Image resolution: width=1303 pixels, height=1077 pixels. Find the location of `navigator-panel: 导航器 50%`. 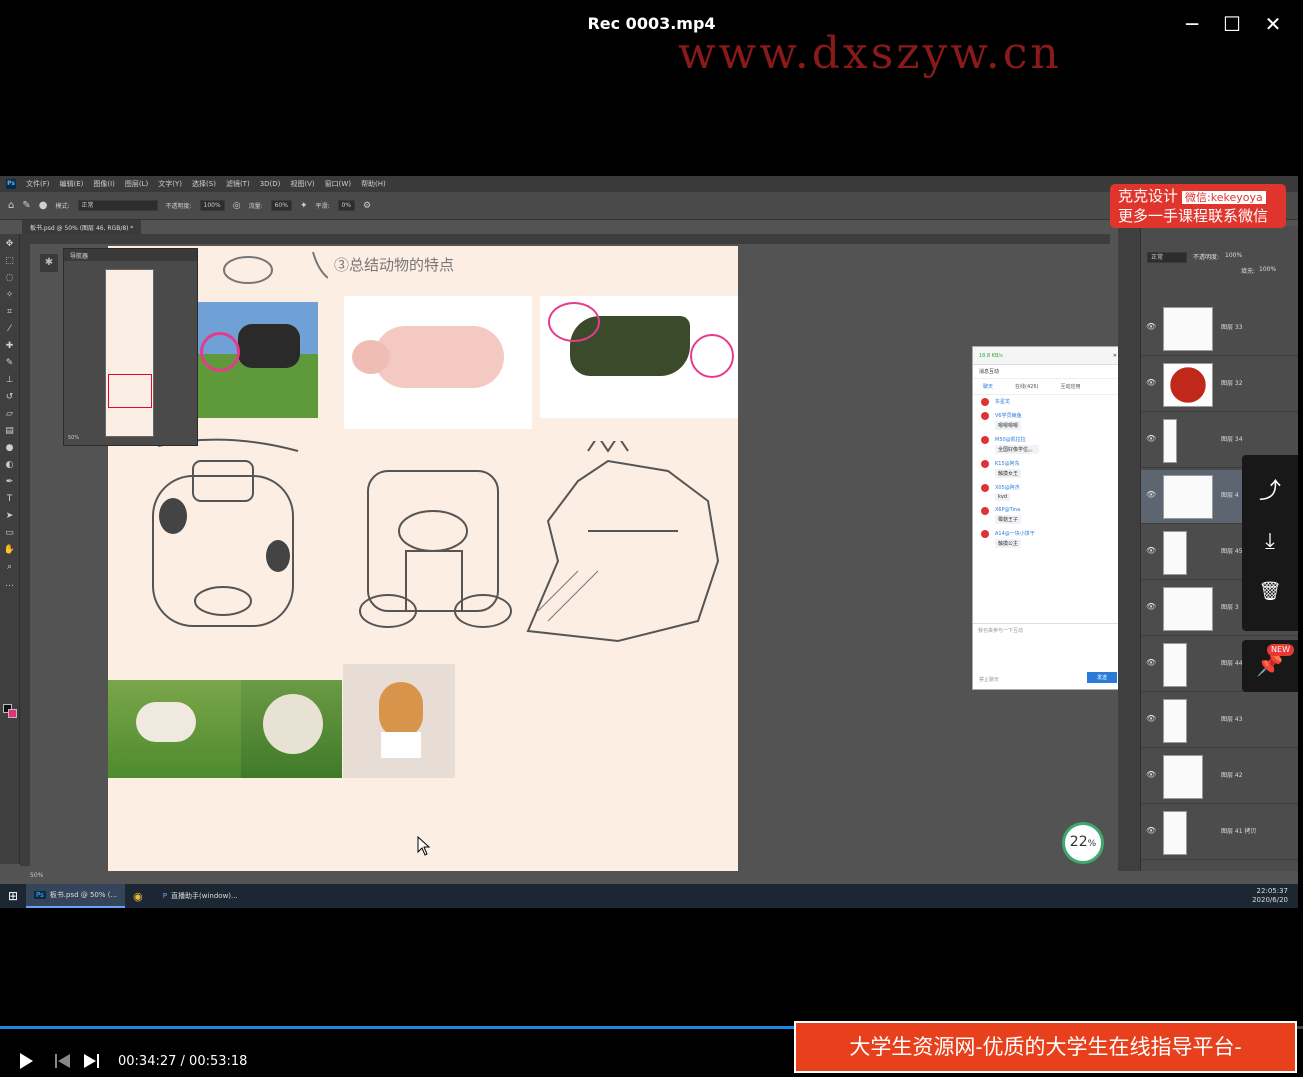

navigator-panel: 导航器 50% is located at coordinates (130, 347).